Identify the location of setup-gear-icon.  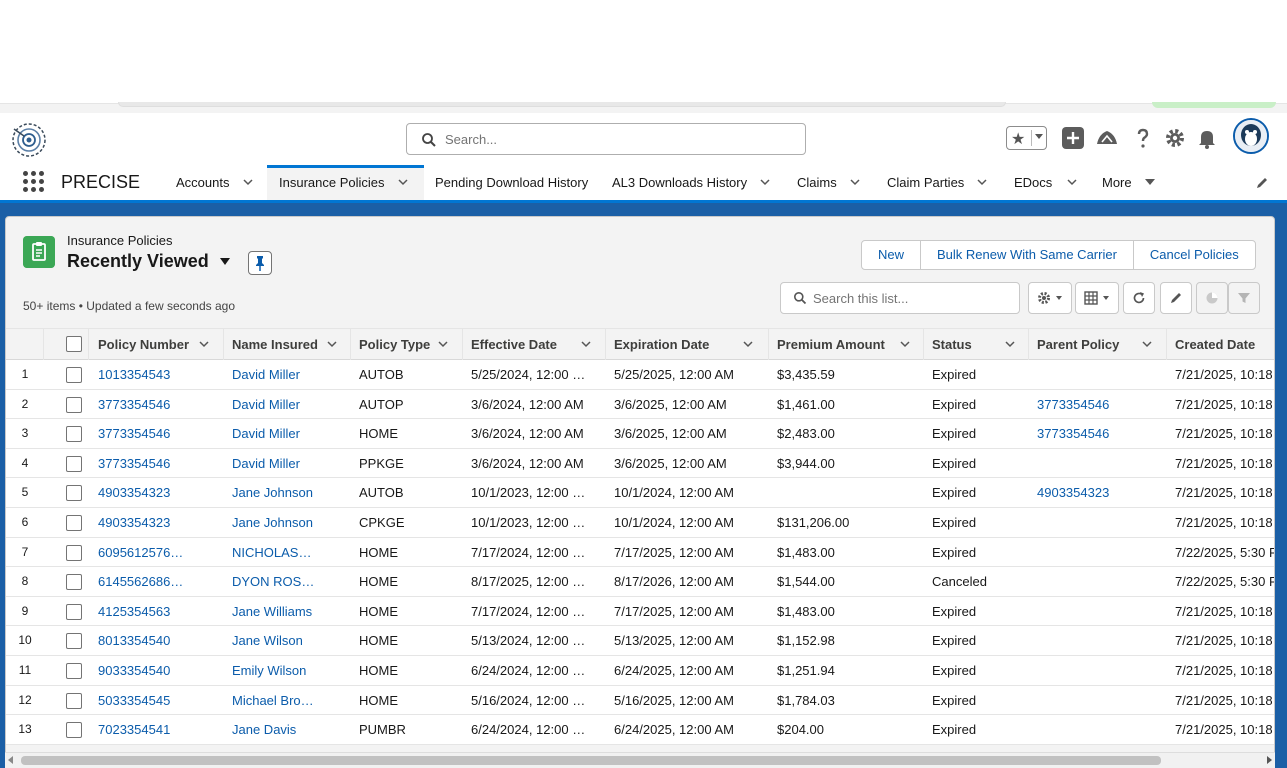
(1175, 138).